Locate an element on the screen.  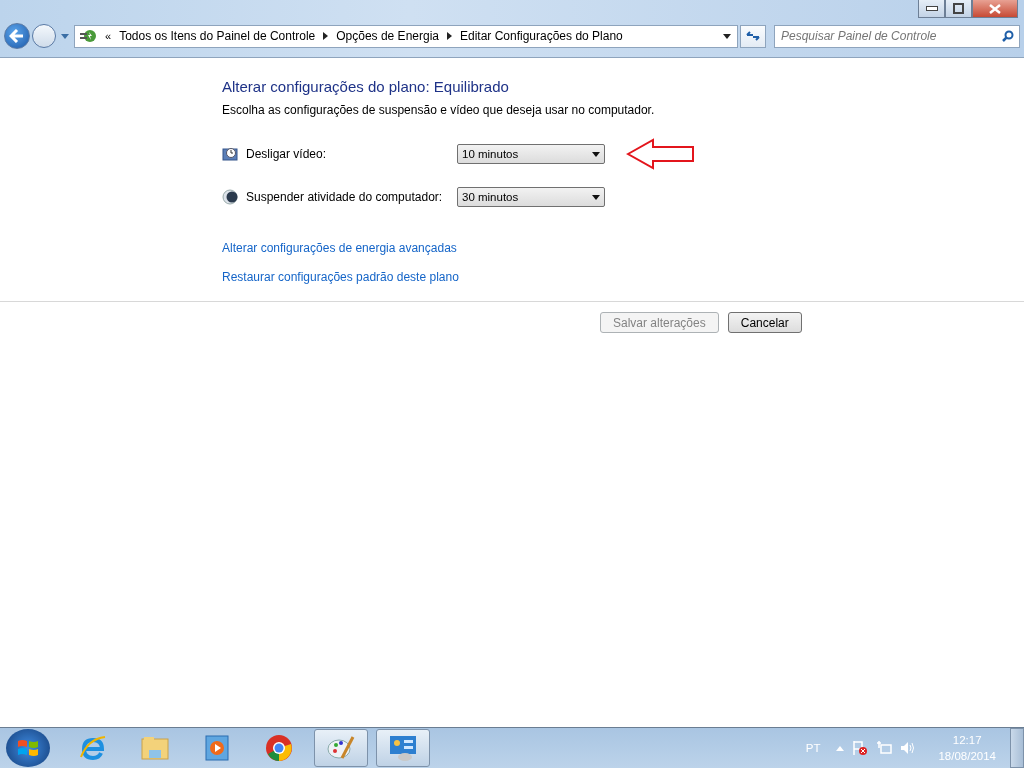
page-description: Escolha as configurações de suspensão e vídeo que deseja usar no computador. is located at coordinates (438, 110).